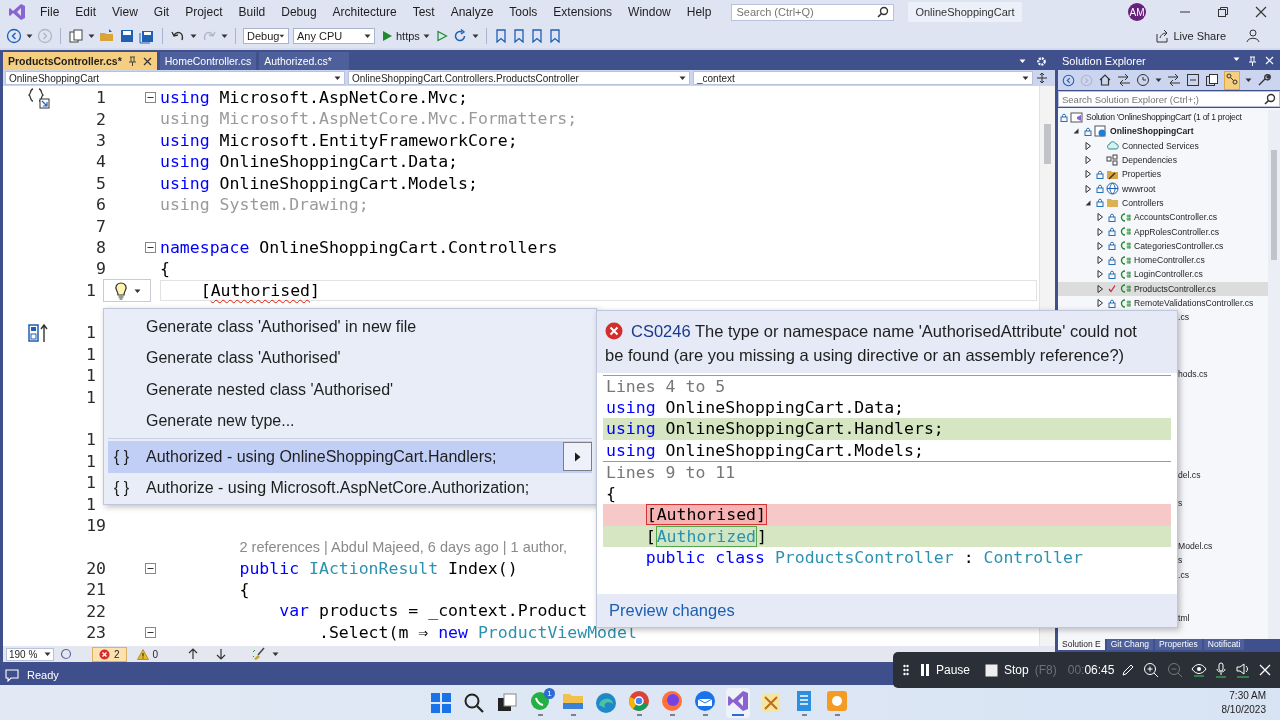 Image resolution: width=1280 pixels, height=720 pixels. Describe the element at coordinates (1021, 670) in the screenshot. I see `stop-button: Stop (F8)` at that location.